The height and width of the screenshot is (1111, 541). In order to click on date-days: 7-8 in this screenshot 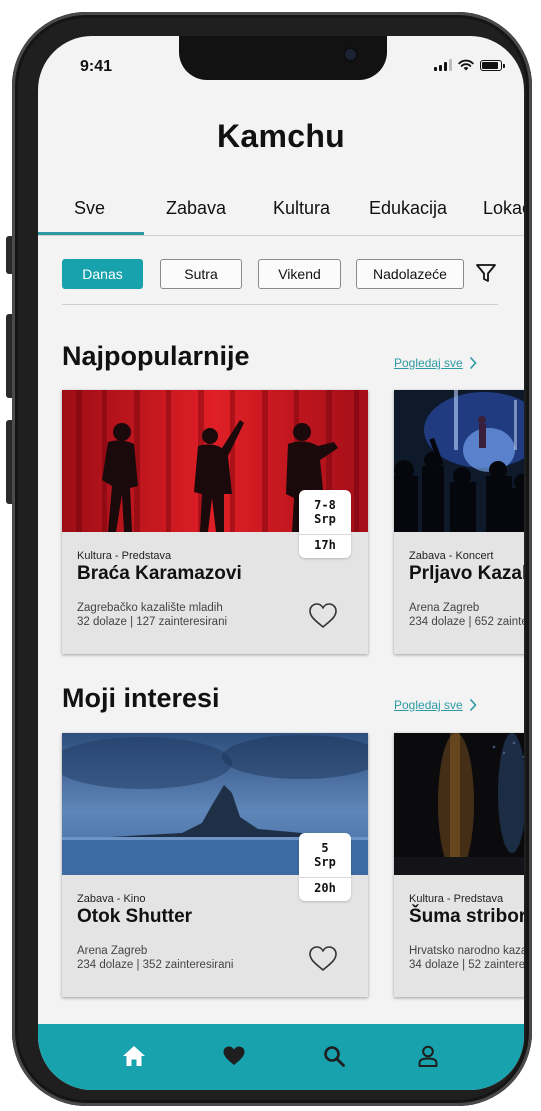, I will do `click(325, 505)`.